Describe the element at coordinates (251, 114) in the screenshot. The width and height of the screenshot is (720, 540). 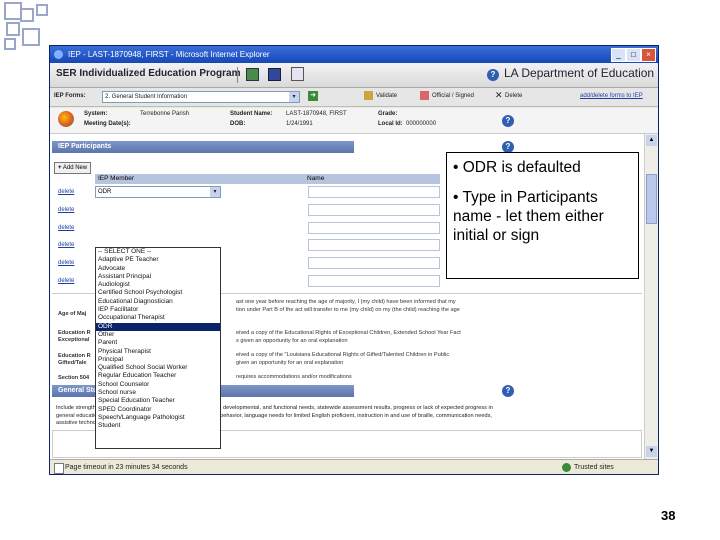
I see `student-name-label: Student Name:` at that location.